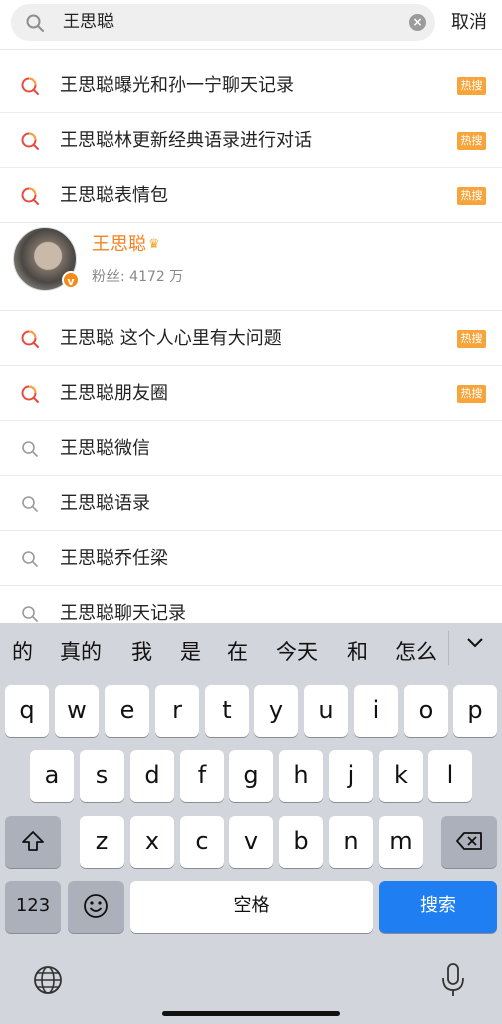  I want to click on candidate-word: 怎么, so click(416, 652).